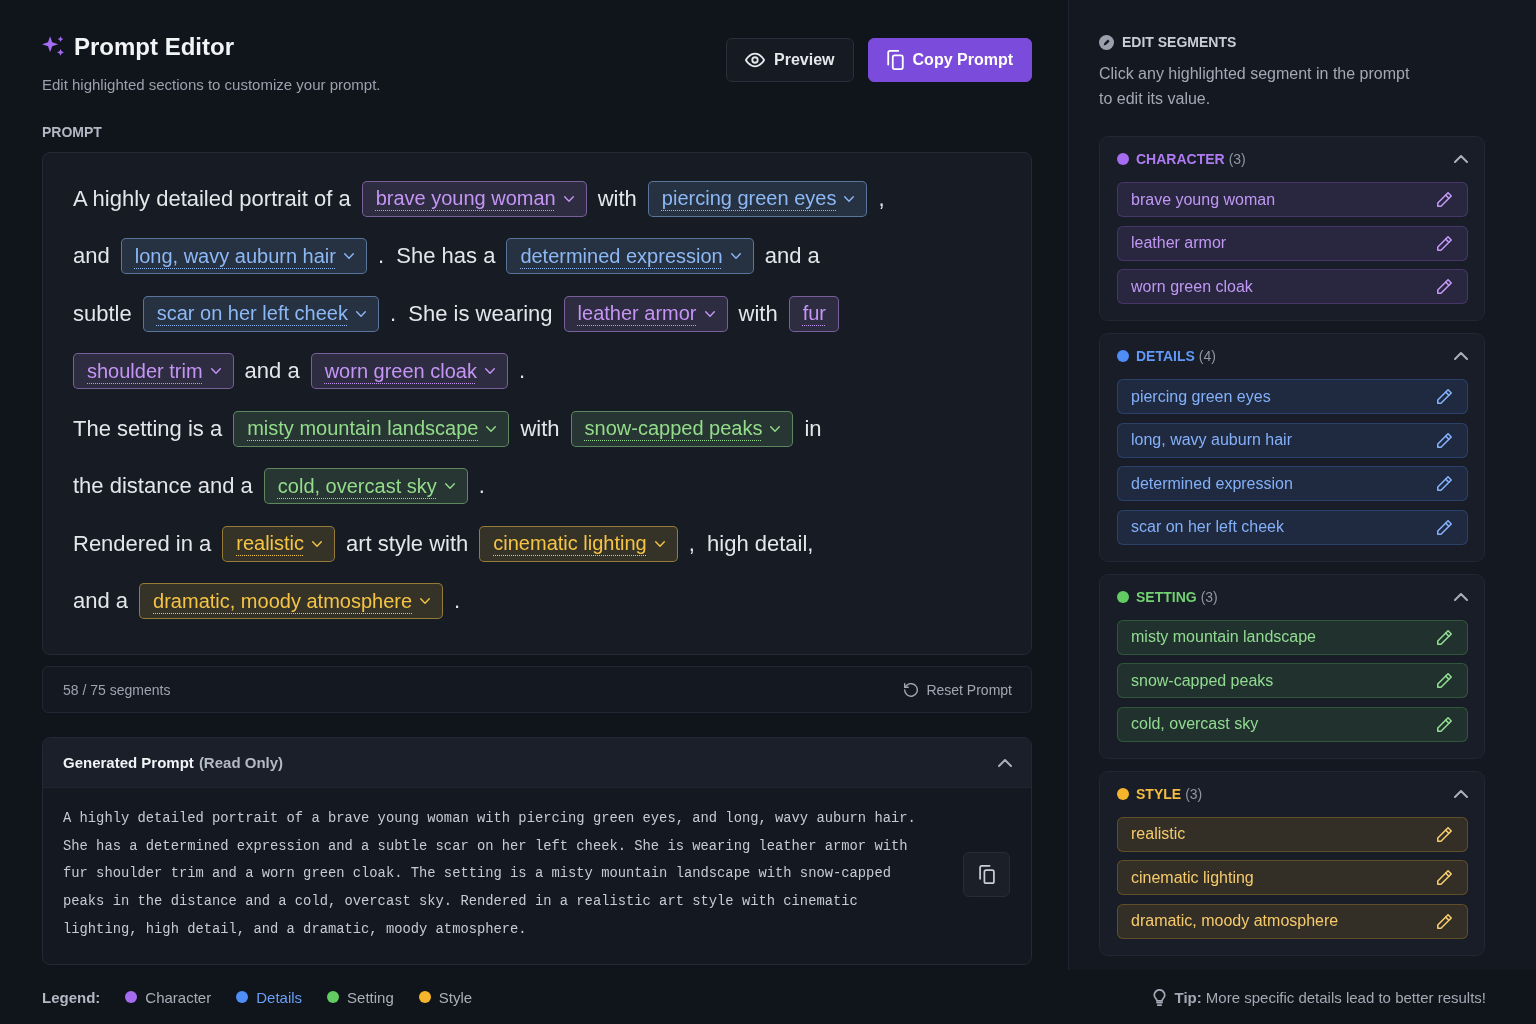 The height and width of the screenshot is (1024, 1536). Describe the element at coordinates (1292, 483) in the screenshot. I see `segment-item: determined expression` at that location.